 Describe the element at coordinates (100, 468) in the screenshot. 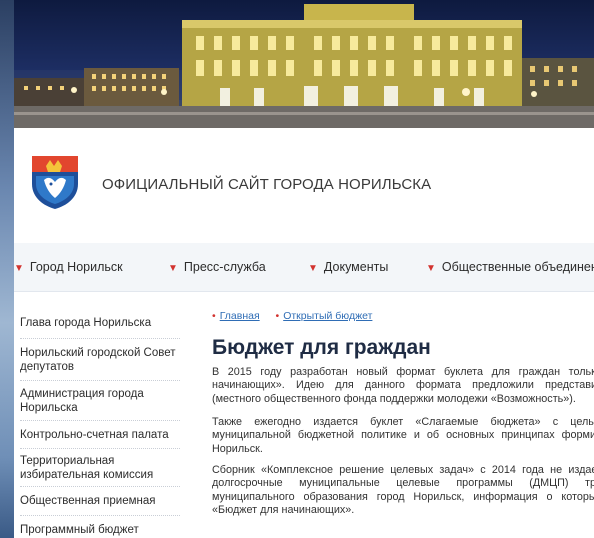

I see `sidebar-item-election-commission: Территориальная избирательная комиссия` at that location.